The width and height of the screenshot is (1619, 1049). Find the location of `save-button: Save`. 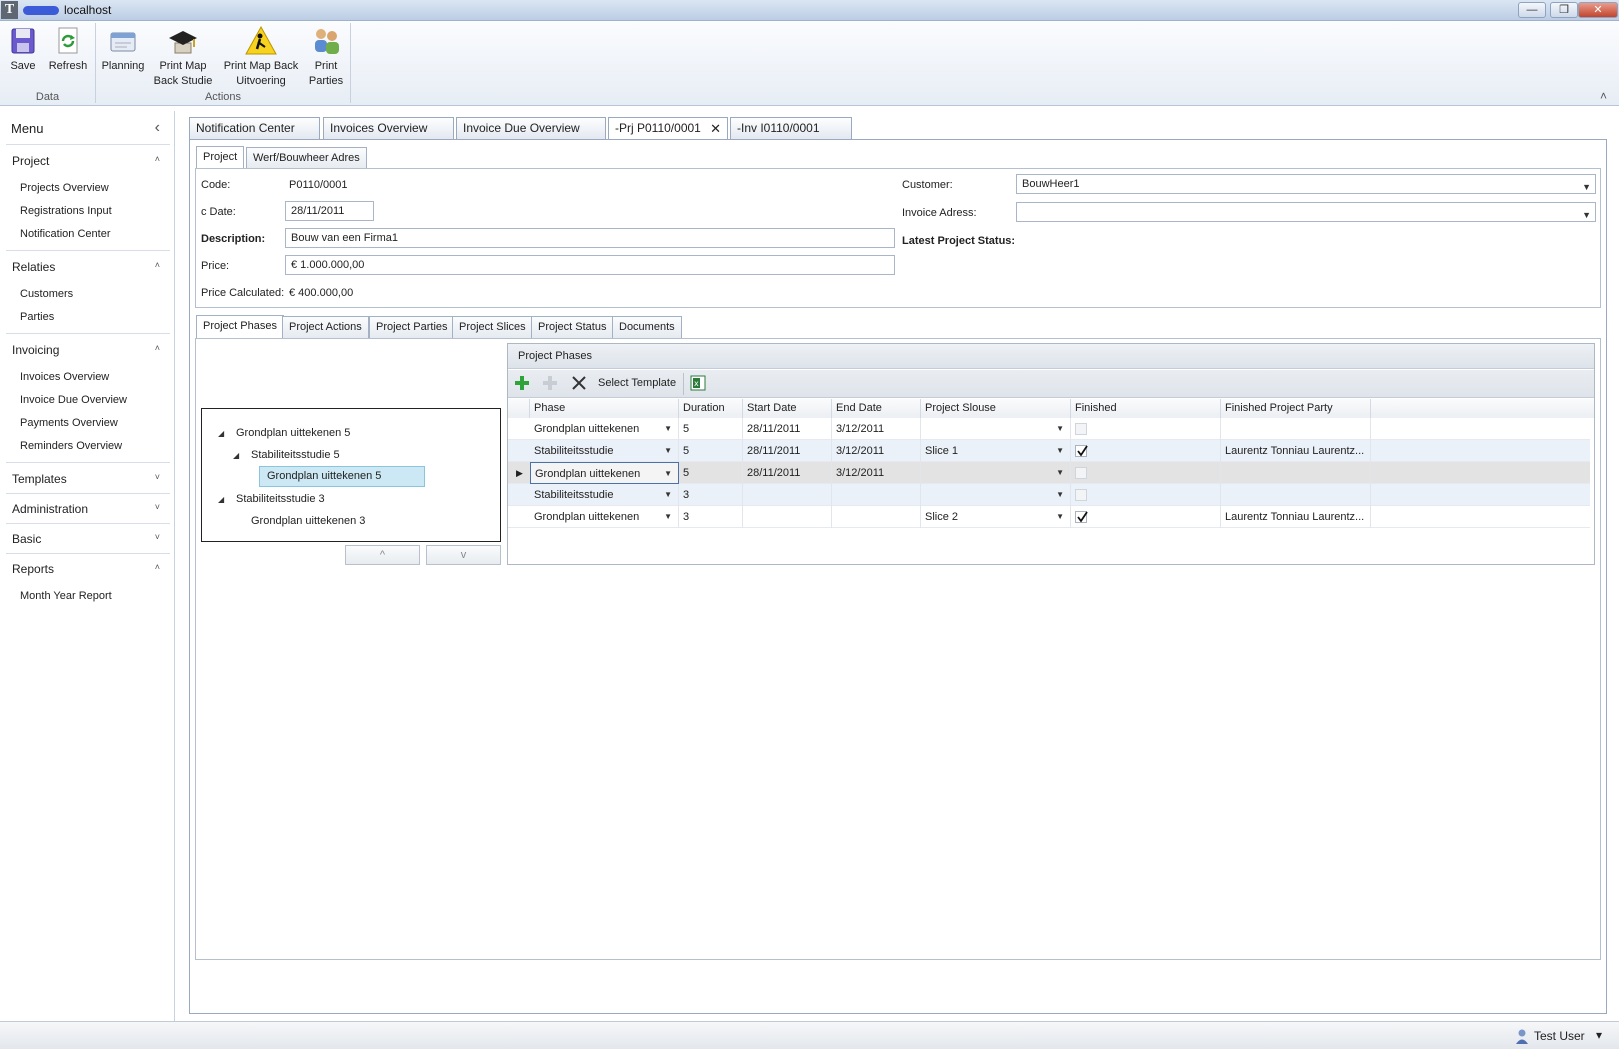

save-button: Save is located at coordinates (23, 60).